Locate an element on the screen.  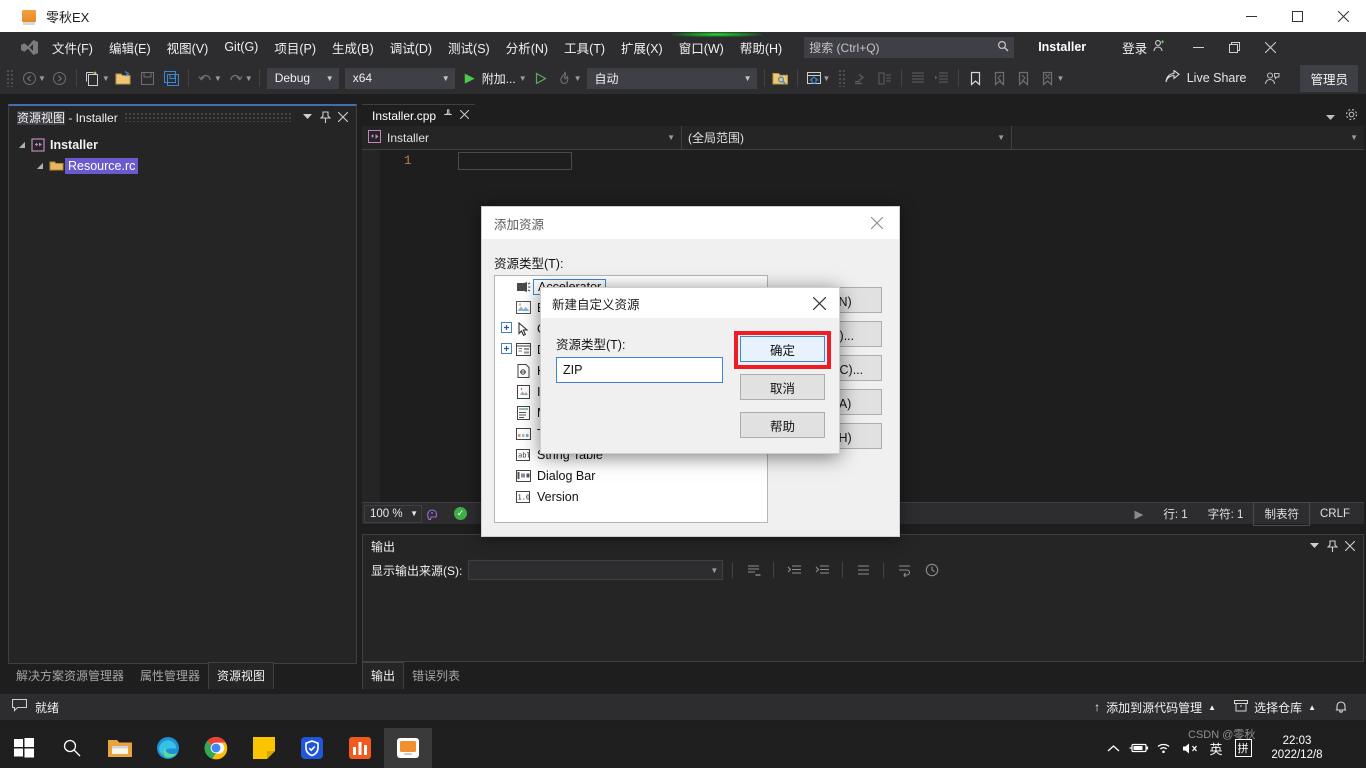
solution-platform-combo: x64 ▼ is located at coordinates (399, 78).